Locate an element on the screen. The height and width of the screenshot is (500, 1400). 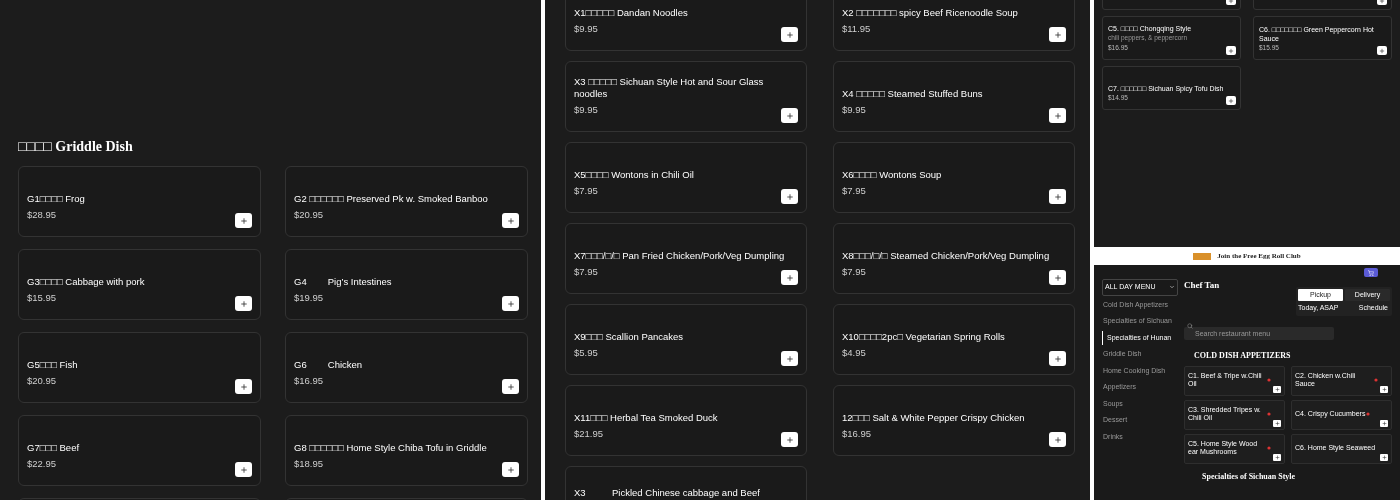
item-price: $5.95 is located at coordinates (586, 353).